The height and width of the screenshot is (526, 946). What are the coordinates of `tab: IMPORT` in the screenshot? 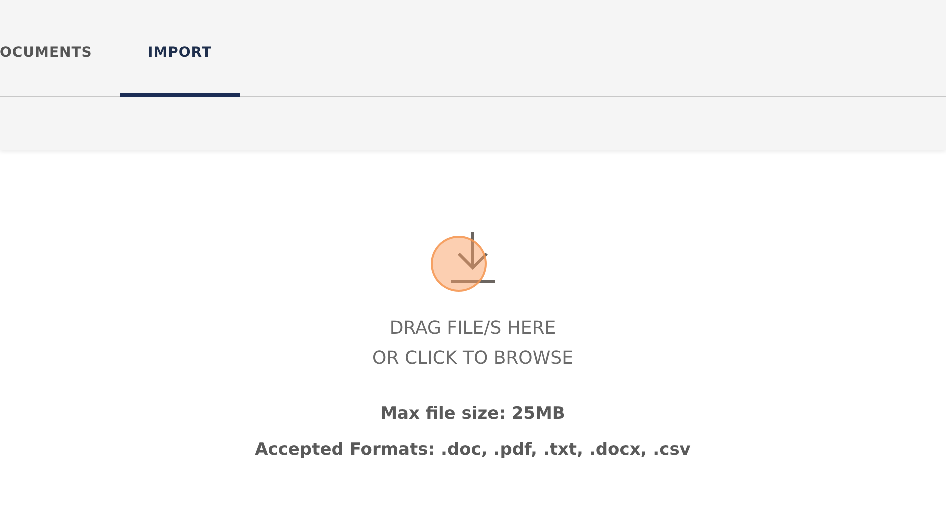 It's located at (180, 48).